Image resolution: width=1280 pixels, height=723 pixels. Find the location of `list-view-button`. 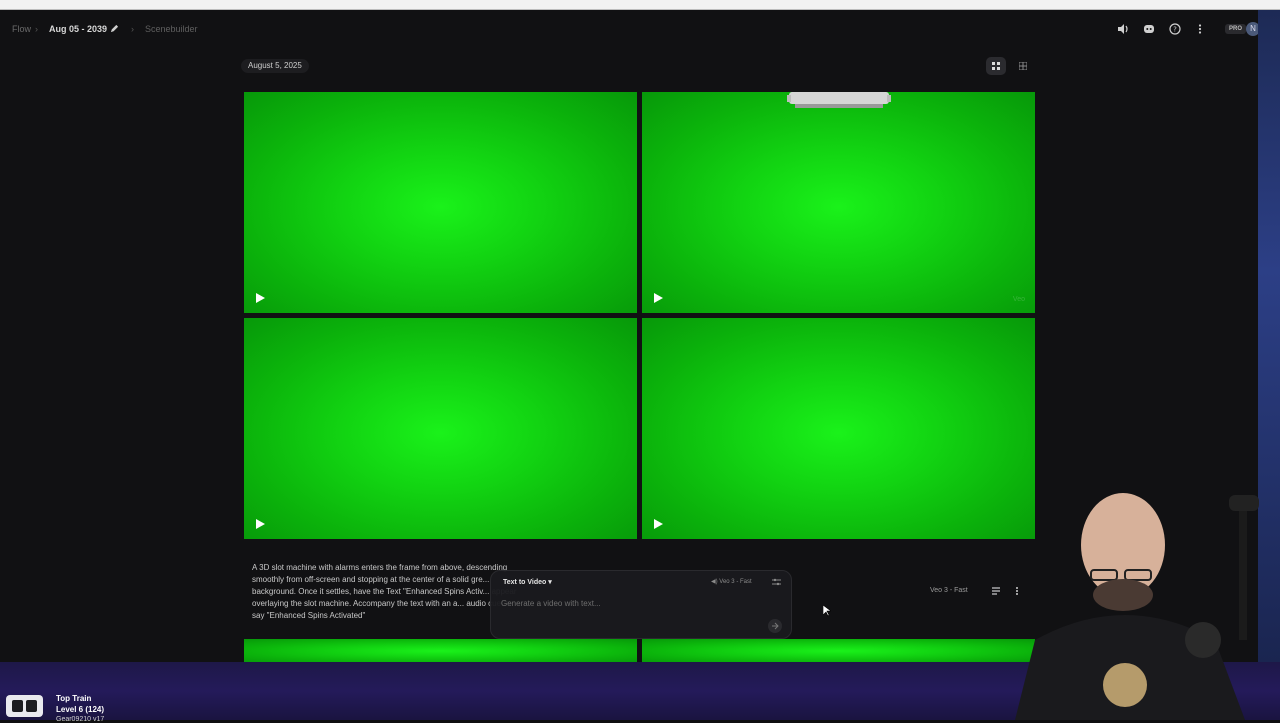

list-view-button is located at coordinates (1023, 66).